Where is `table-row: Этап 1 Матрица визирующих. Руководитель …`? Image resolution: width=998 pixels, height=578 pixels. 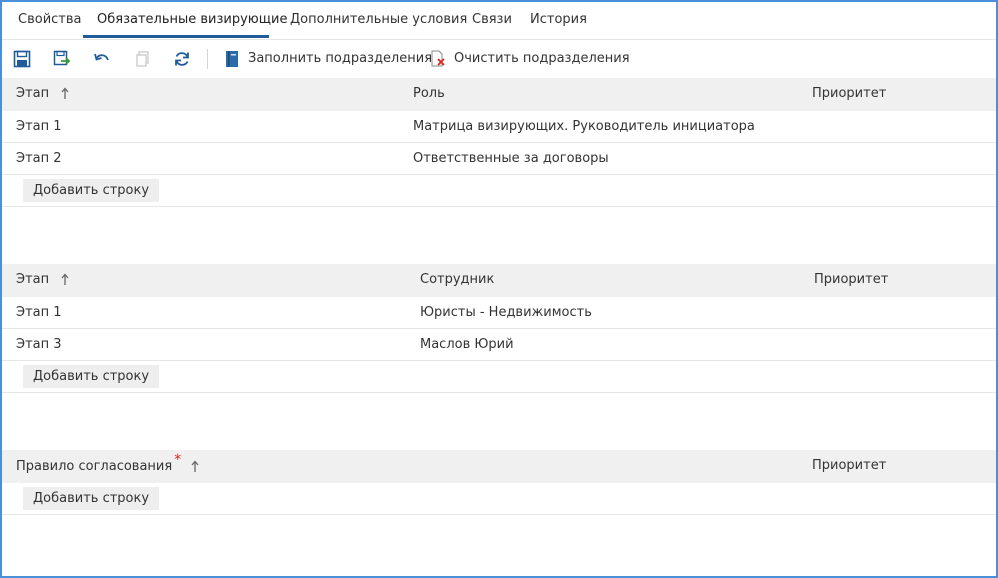 table-row: Этап 1 Матрица визирующих. Руководитель … is located at coordinates (499, 127).